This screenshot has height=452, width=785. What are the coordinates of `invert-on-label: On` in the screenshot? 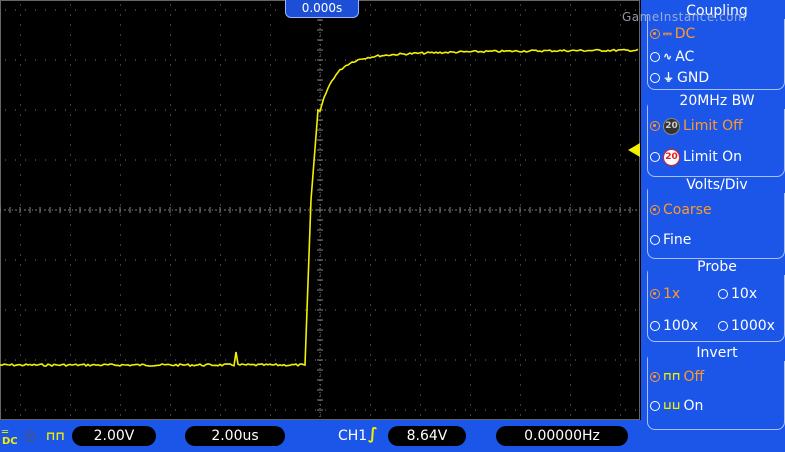 It's located at (693, 406).